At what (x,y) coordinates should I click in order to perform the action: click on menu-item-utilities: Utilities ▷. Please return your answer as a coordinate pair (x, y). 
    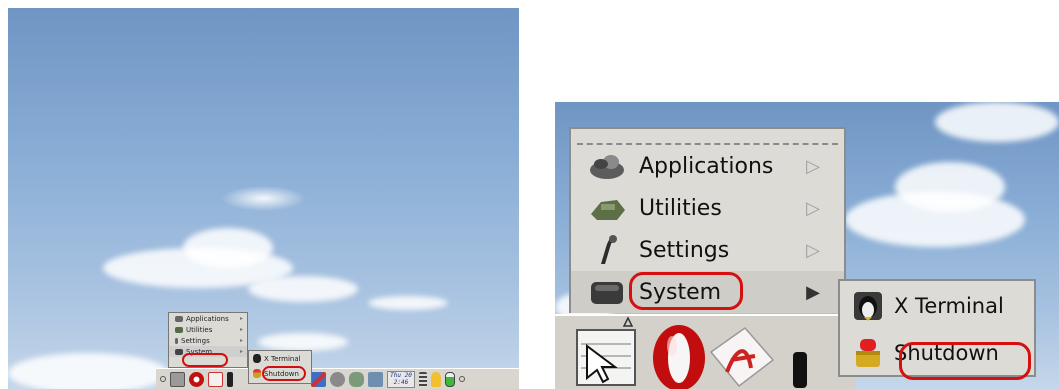
    Looking at the image, I should click on (707, 208).